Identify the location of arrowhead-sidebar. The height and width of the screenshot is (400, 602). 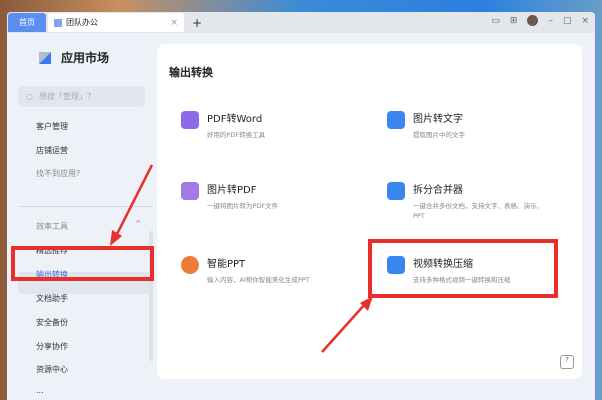
(116, 238).